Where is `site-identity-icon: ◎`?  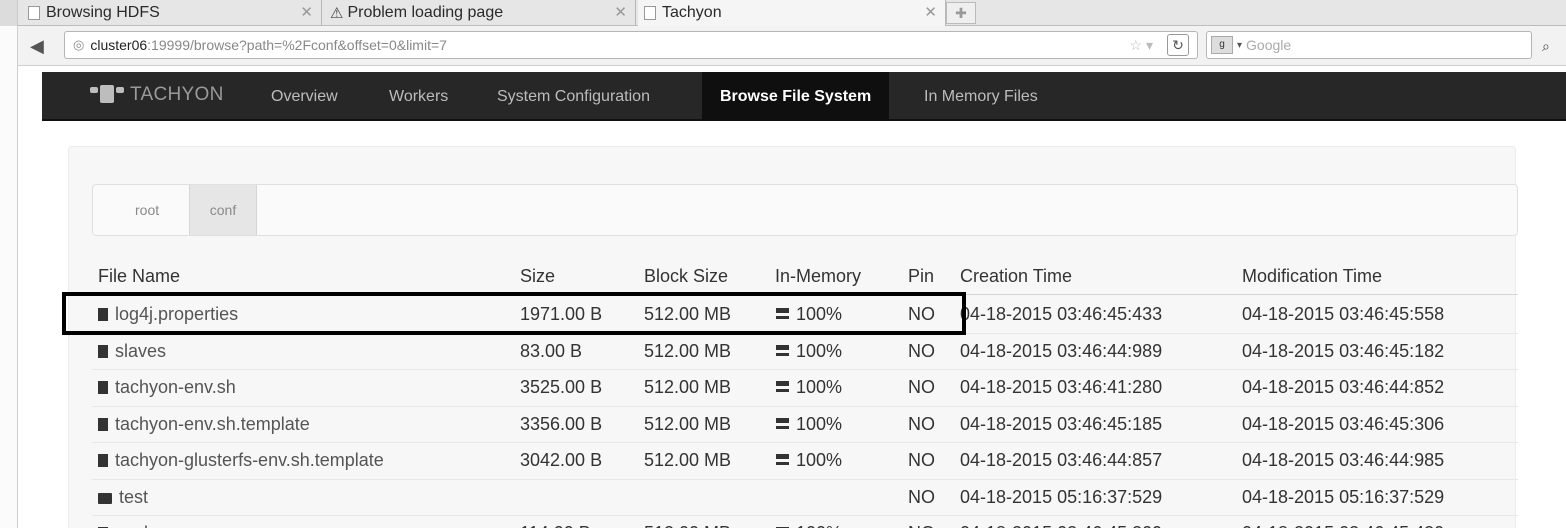
site-identity-icon: ◎ is located at coordinates (78, 45).